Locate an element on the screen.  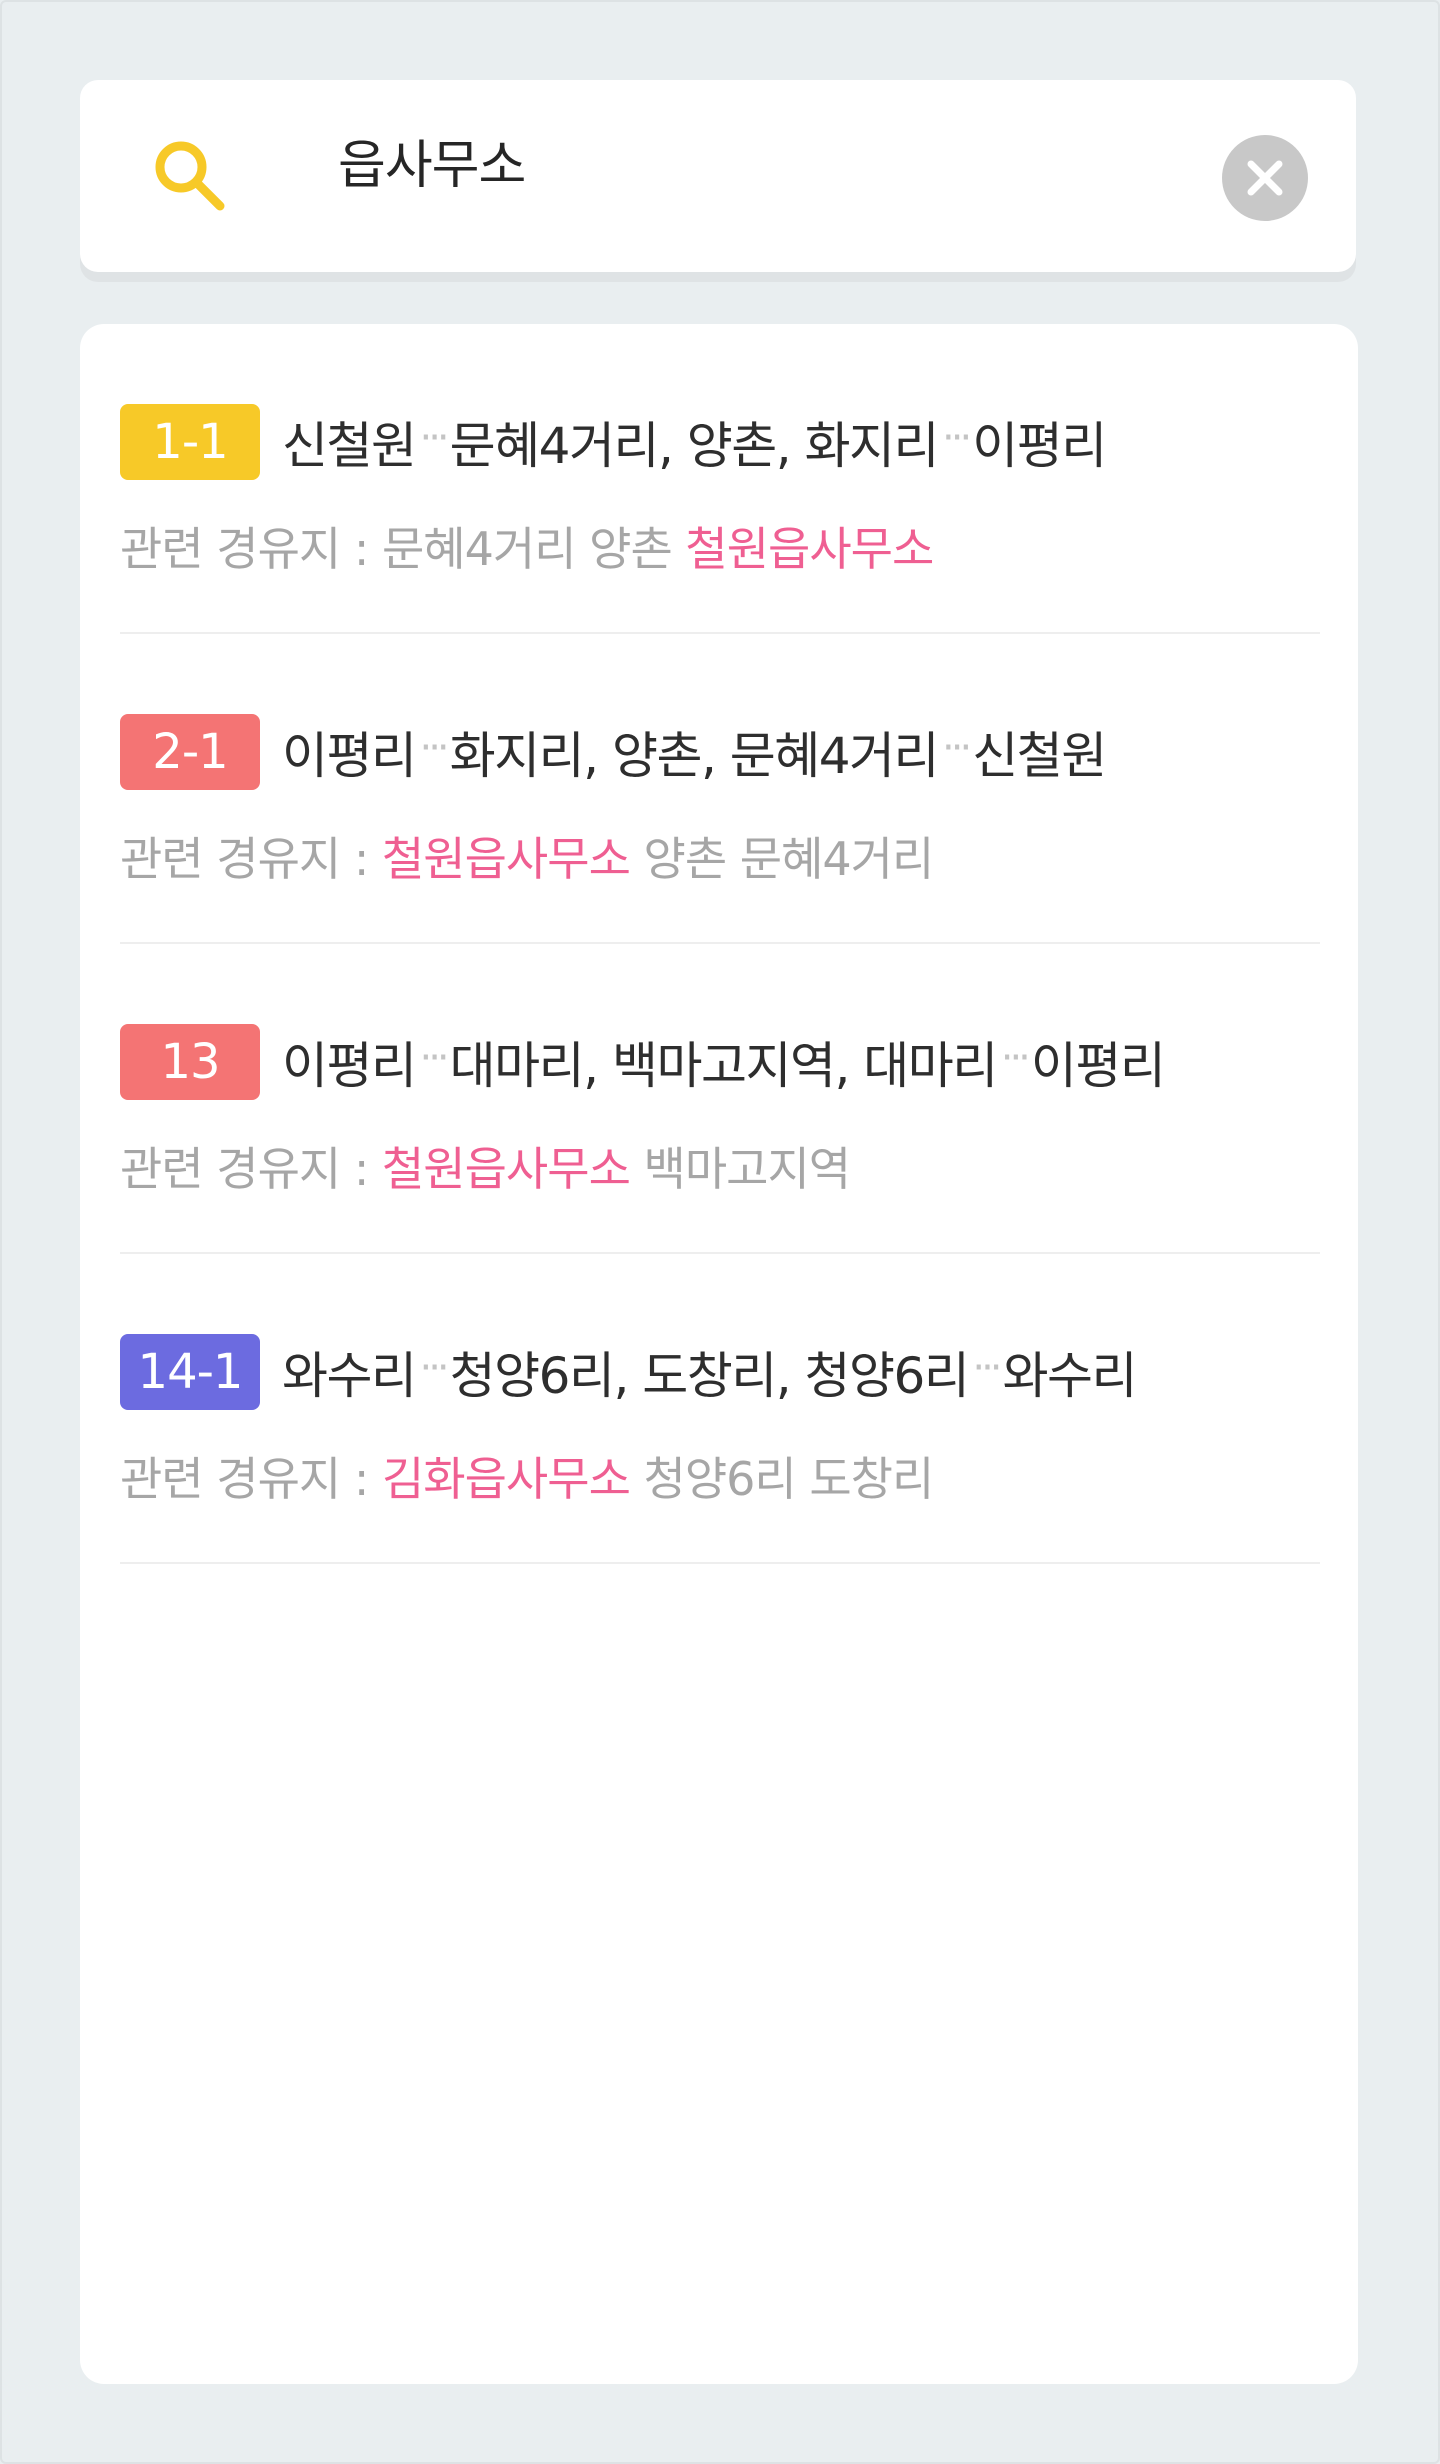
route-number-badge: 13 is located at coordinates (190, 1062).